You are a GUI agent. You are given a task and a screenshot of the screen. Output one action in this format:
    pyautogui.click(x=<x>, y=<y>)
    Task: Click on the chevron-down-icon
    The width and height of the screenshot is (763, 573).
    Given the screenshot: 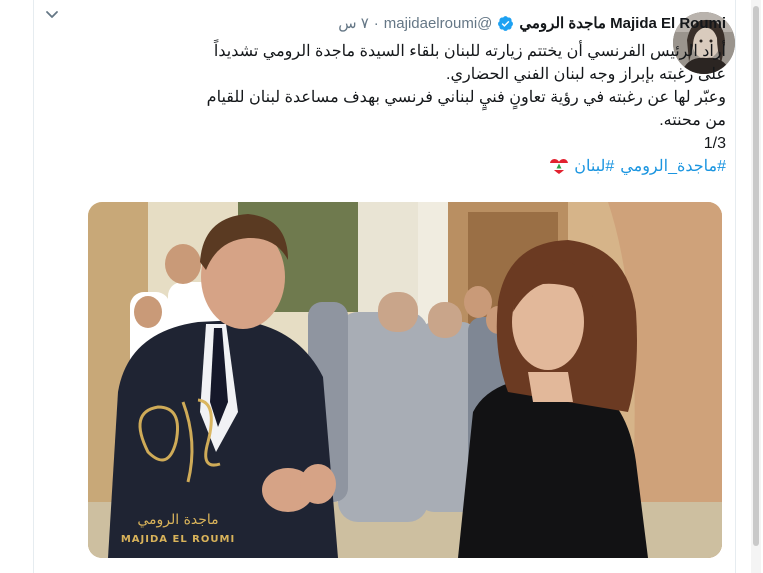 What is the action you would take?
    pyautogui.click(x=52, y=14)
    